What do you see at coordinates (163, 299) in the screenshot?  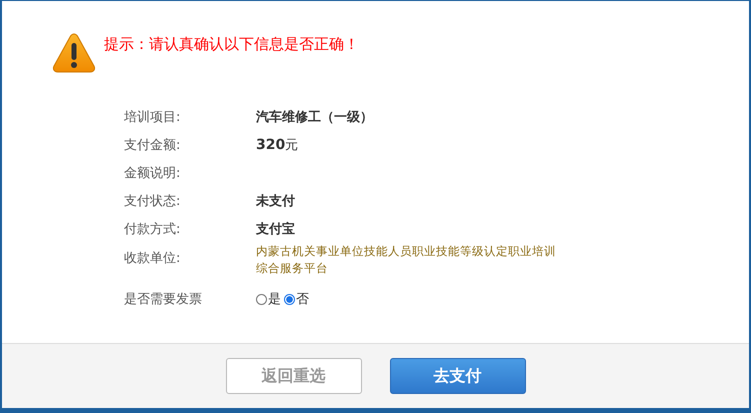 I see `field-label: 是否需要发票` at bounding box center [163, 299].